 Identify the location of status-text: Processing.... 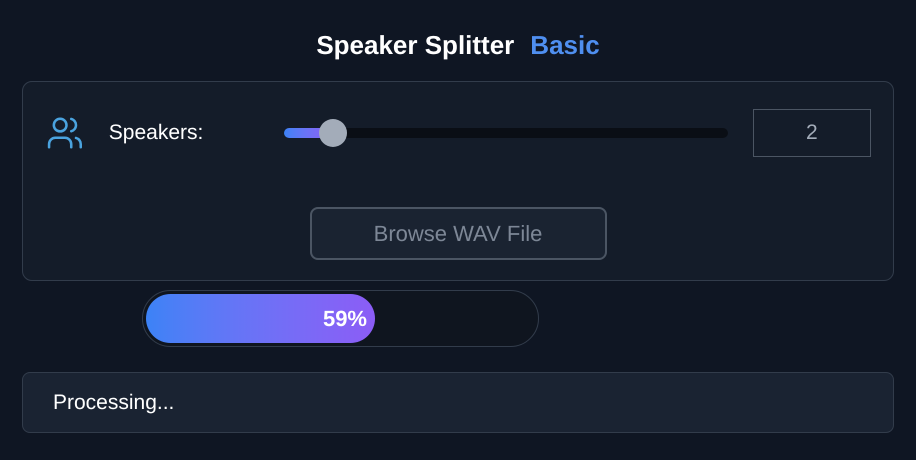
(113, 403).